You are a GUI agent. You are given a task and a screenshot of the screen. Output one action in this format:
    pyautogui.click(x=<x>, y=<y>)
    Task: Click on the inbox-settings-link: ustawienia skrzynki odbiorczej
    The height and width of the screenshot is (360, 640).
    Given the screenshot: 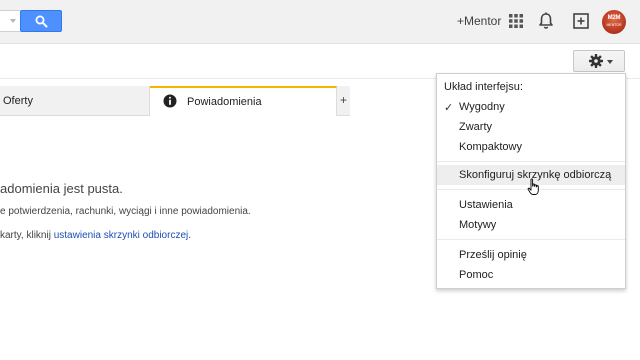 What is the action you would take?
    pyautogui.click(x=121, y=235)
    